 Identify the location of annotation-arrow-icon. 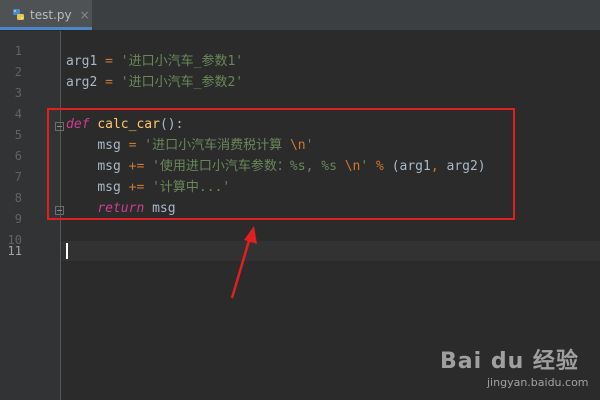
(243, 262).